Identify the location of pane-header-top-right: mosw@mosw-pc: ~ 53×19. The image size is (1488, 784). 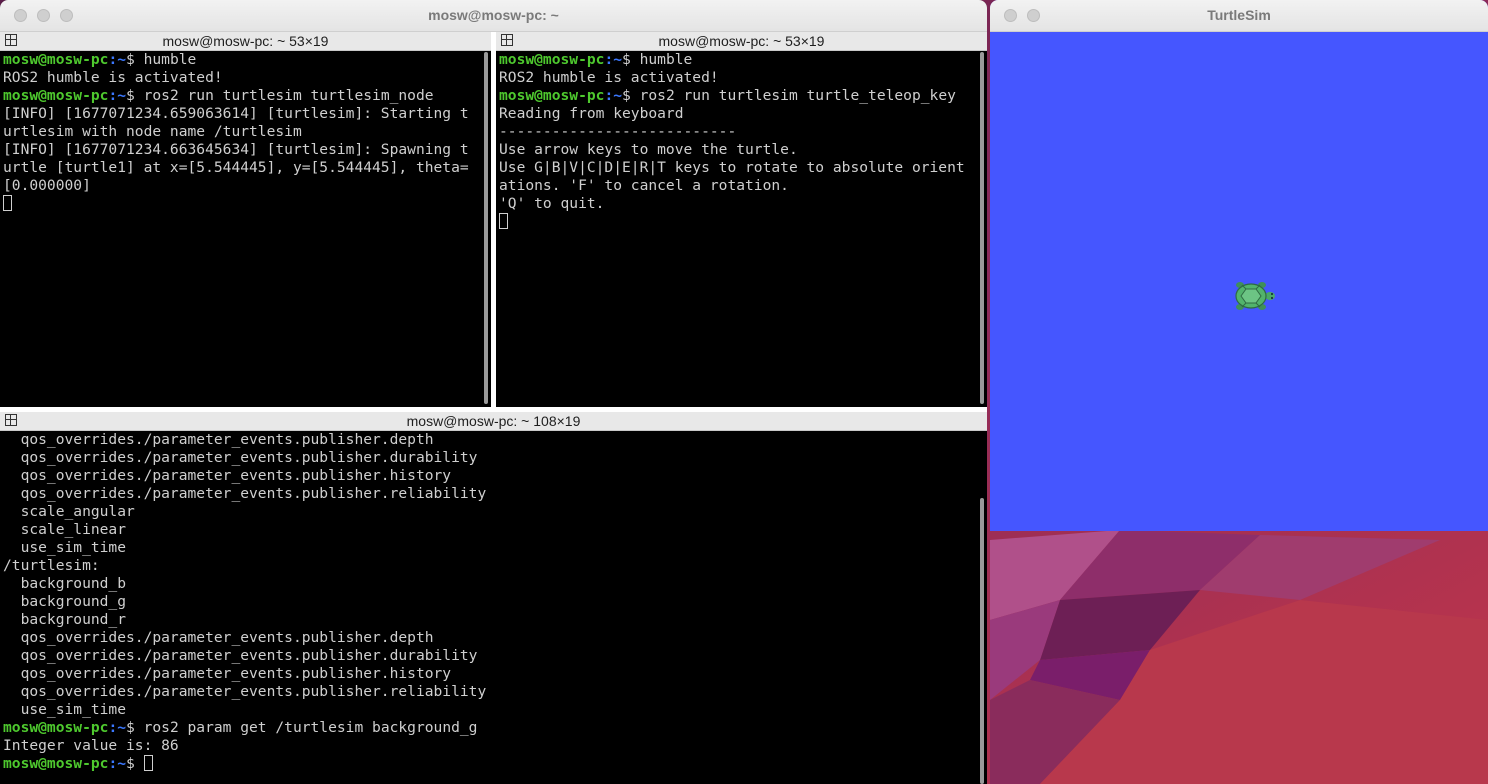
(741, 41).